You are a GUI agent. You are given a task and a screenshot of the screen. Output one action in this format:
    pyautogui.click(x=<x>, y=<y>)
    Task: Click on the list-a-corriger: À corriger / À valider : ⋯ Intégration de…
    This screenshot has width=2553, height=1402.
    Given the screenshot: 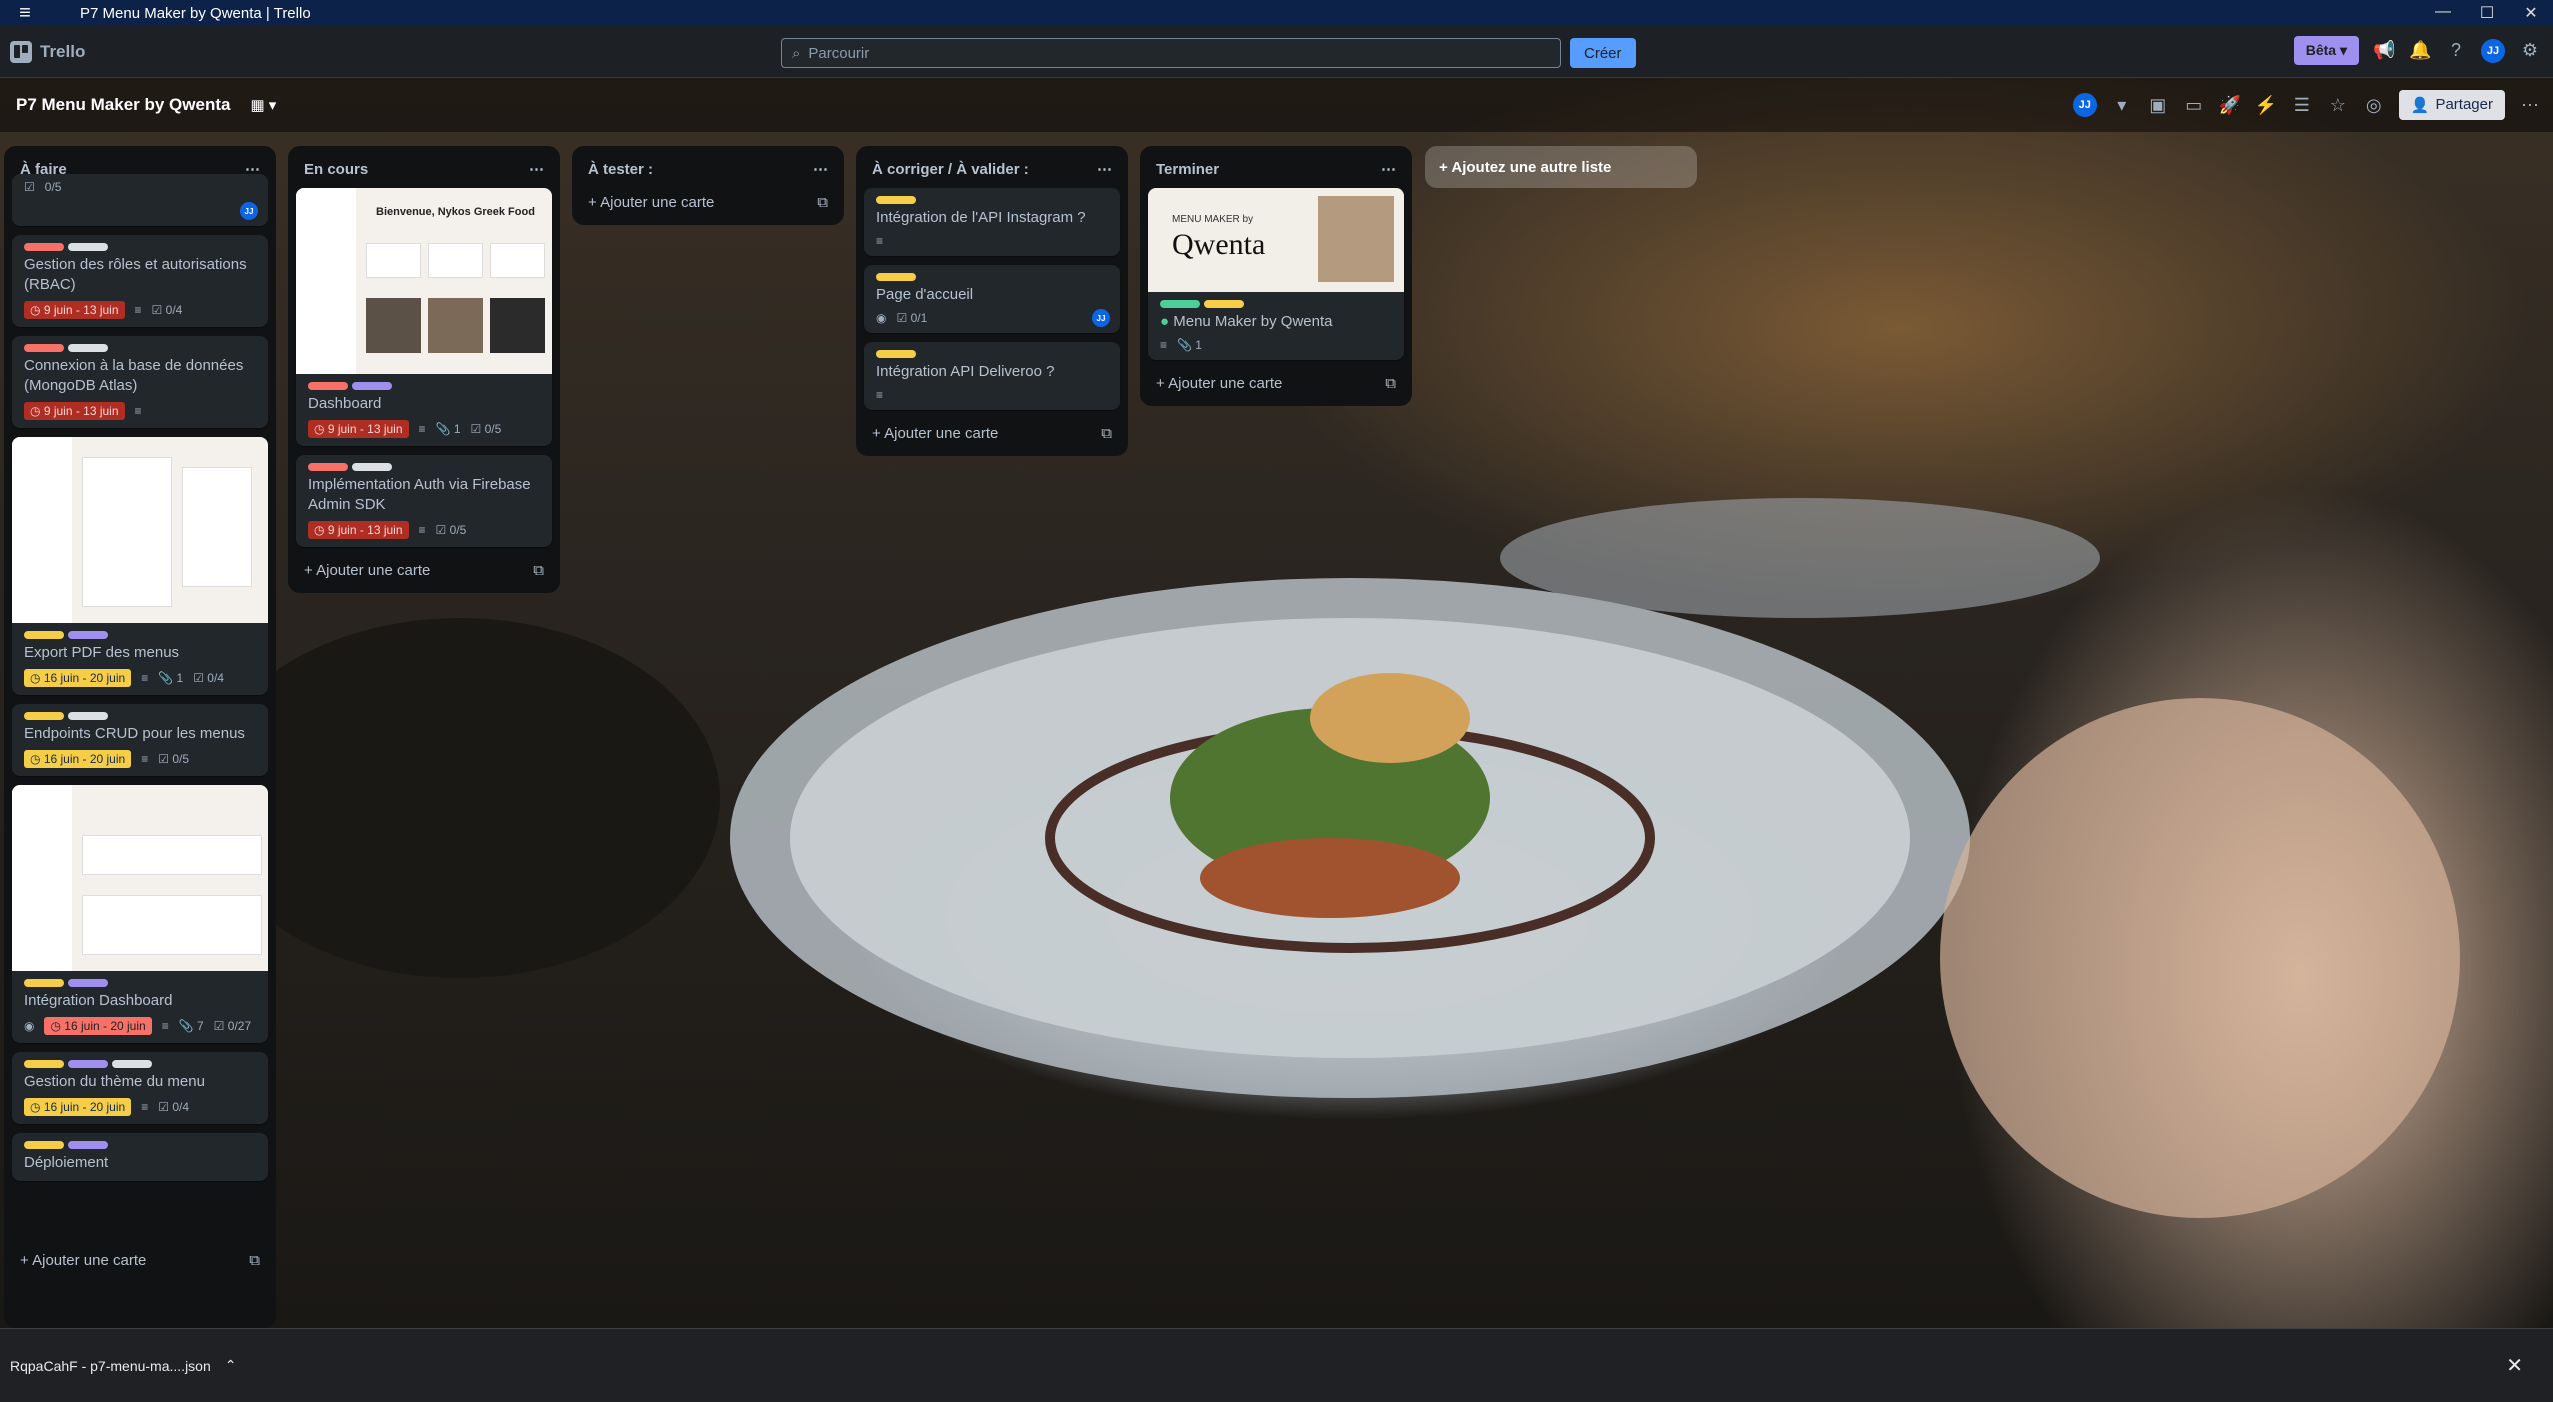 What is the action you would take?
    pyautogui.click(x=992, y=301)
    